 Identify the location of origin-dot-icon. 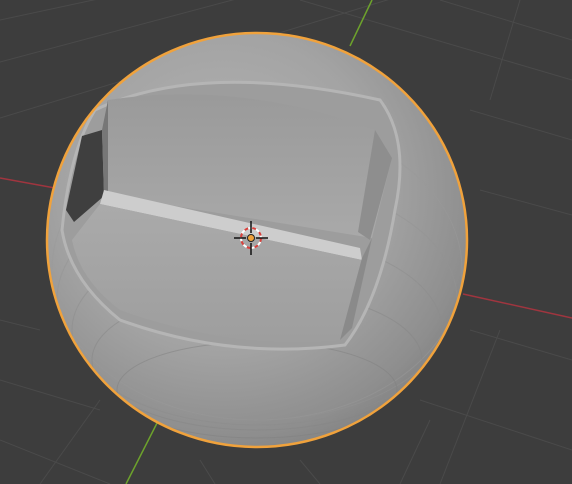
(251, 238).